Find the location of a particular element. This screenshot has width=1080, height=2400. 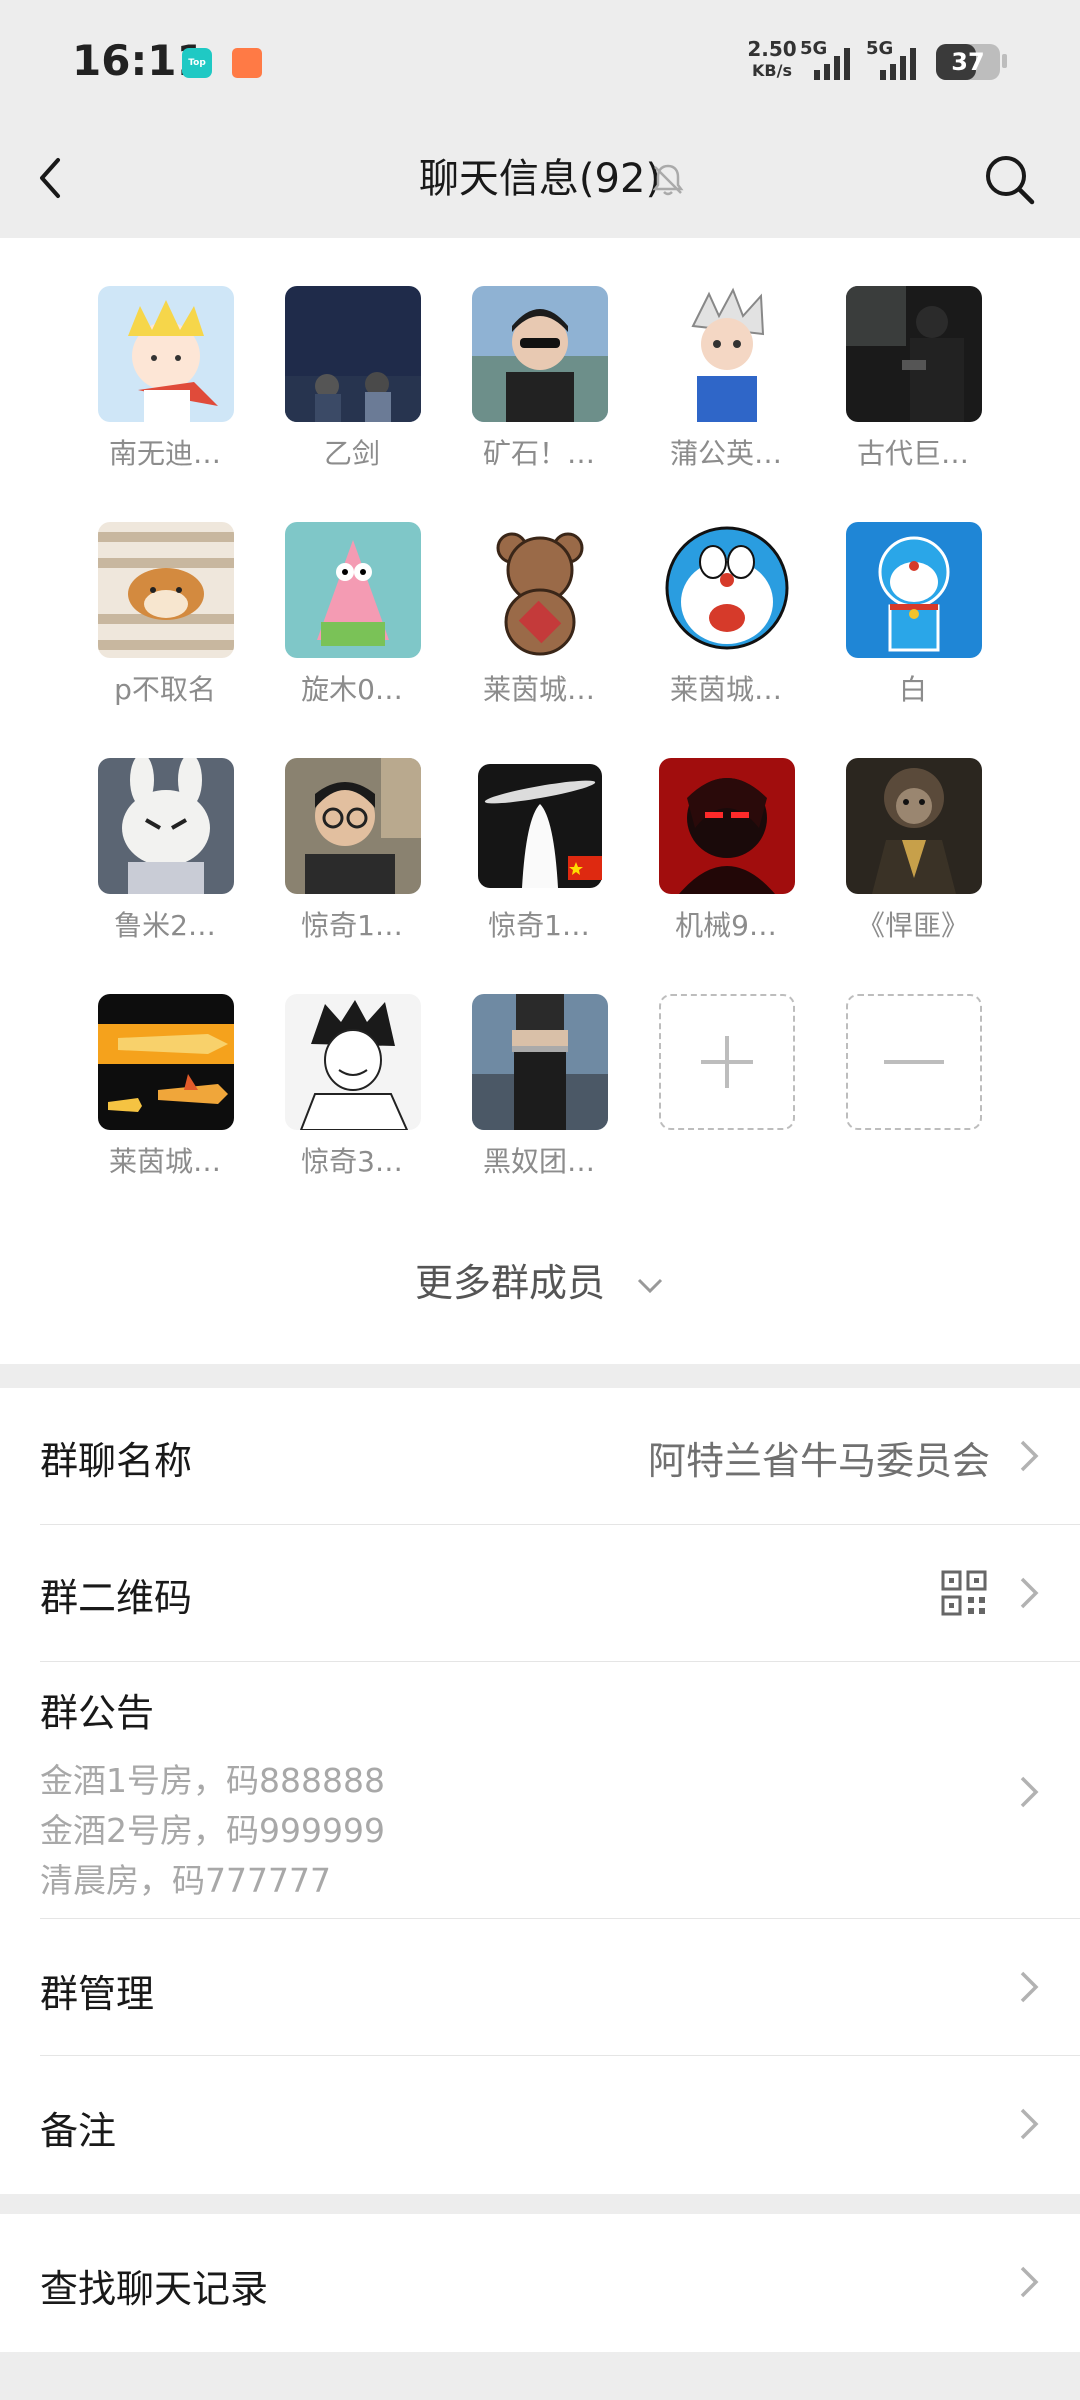

network-type-2: 5G is located at coordinates (879, 48).